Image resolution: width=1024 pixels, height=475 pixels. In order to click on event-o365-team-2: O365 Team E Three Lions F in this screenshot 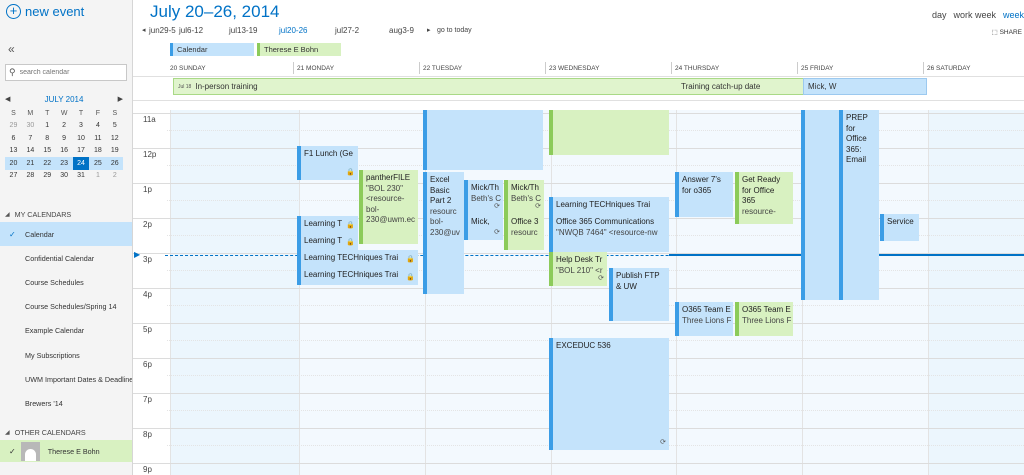, I will do `click(764, 319)`.